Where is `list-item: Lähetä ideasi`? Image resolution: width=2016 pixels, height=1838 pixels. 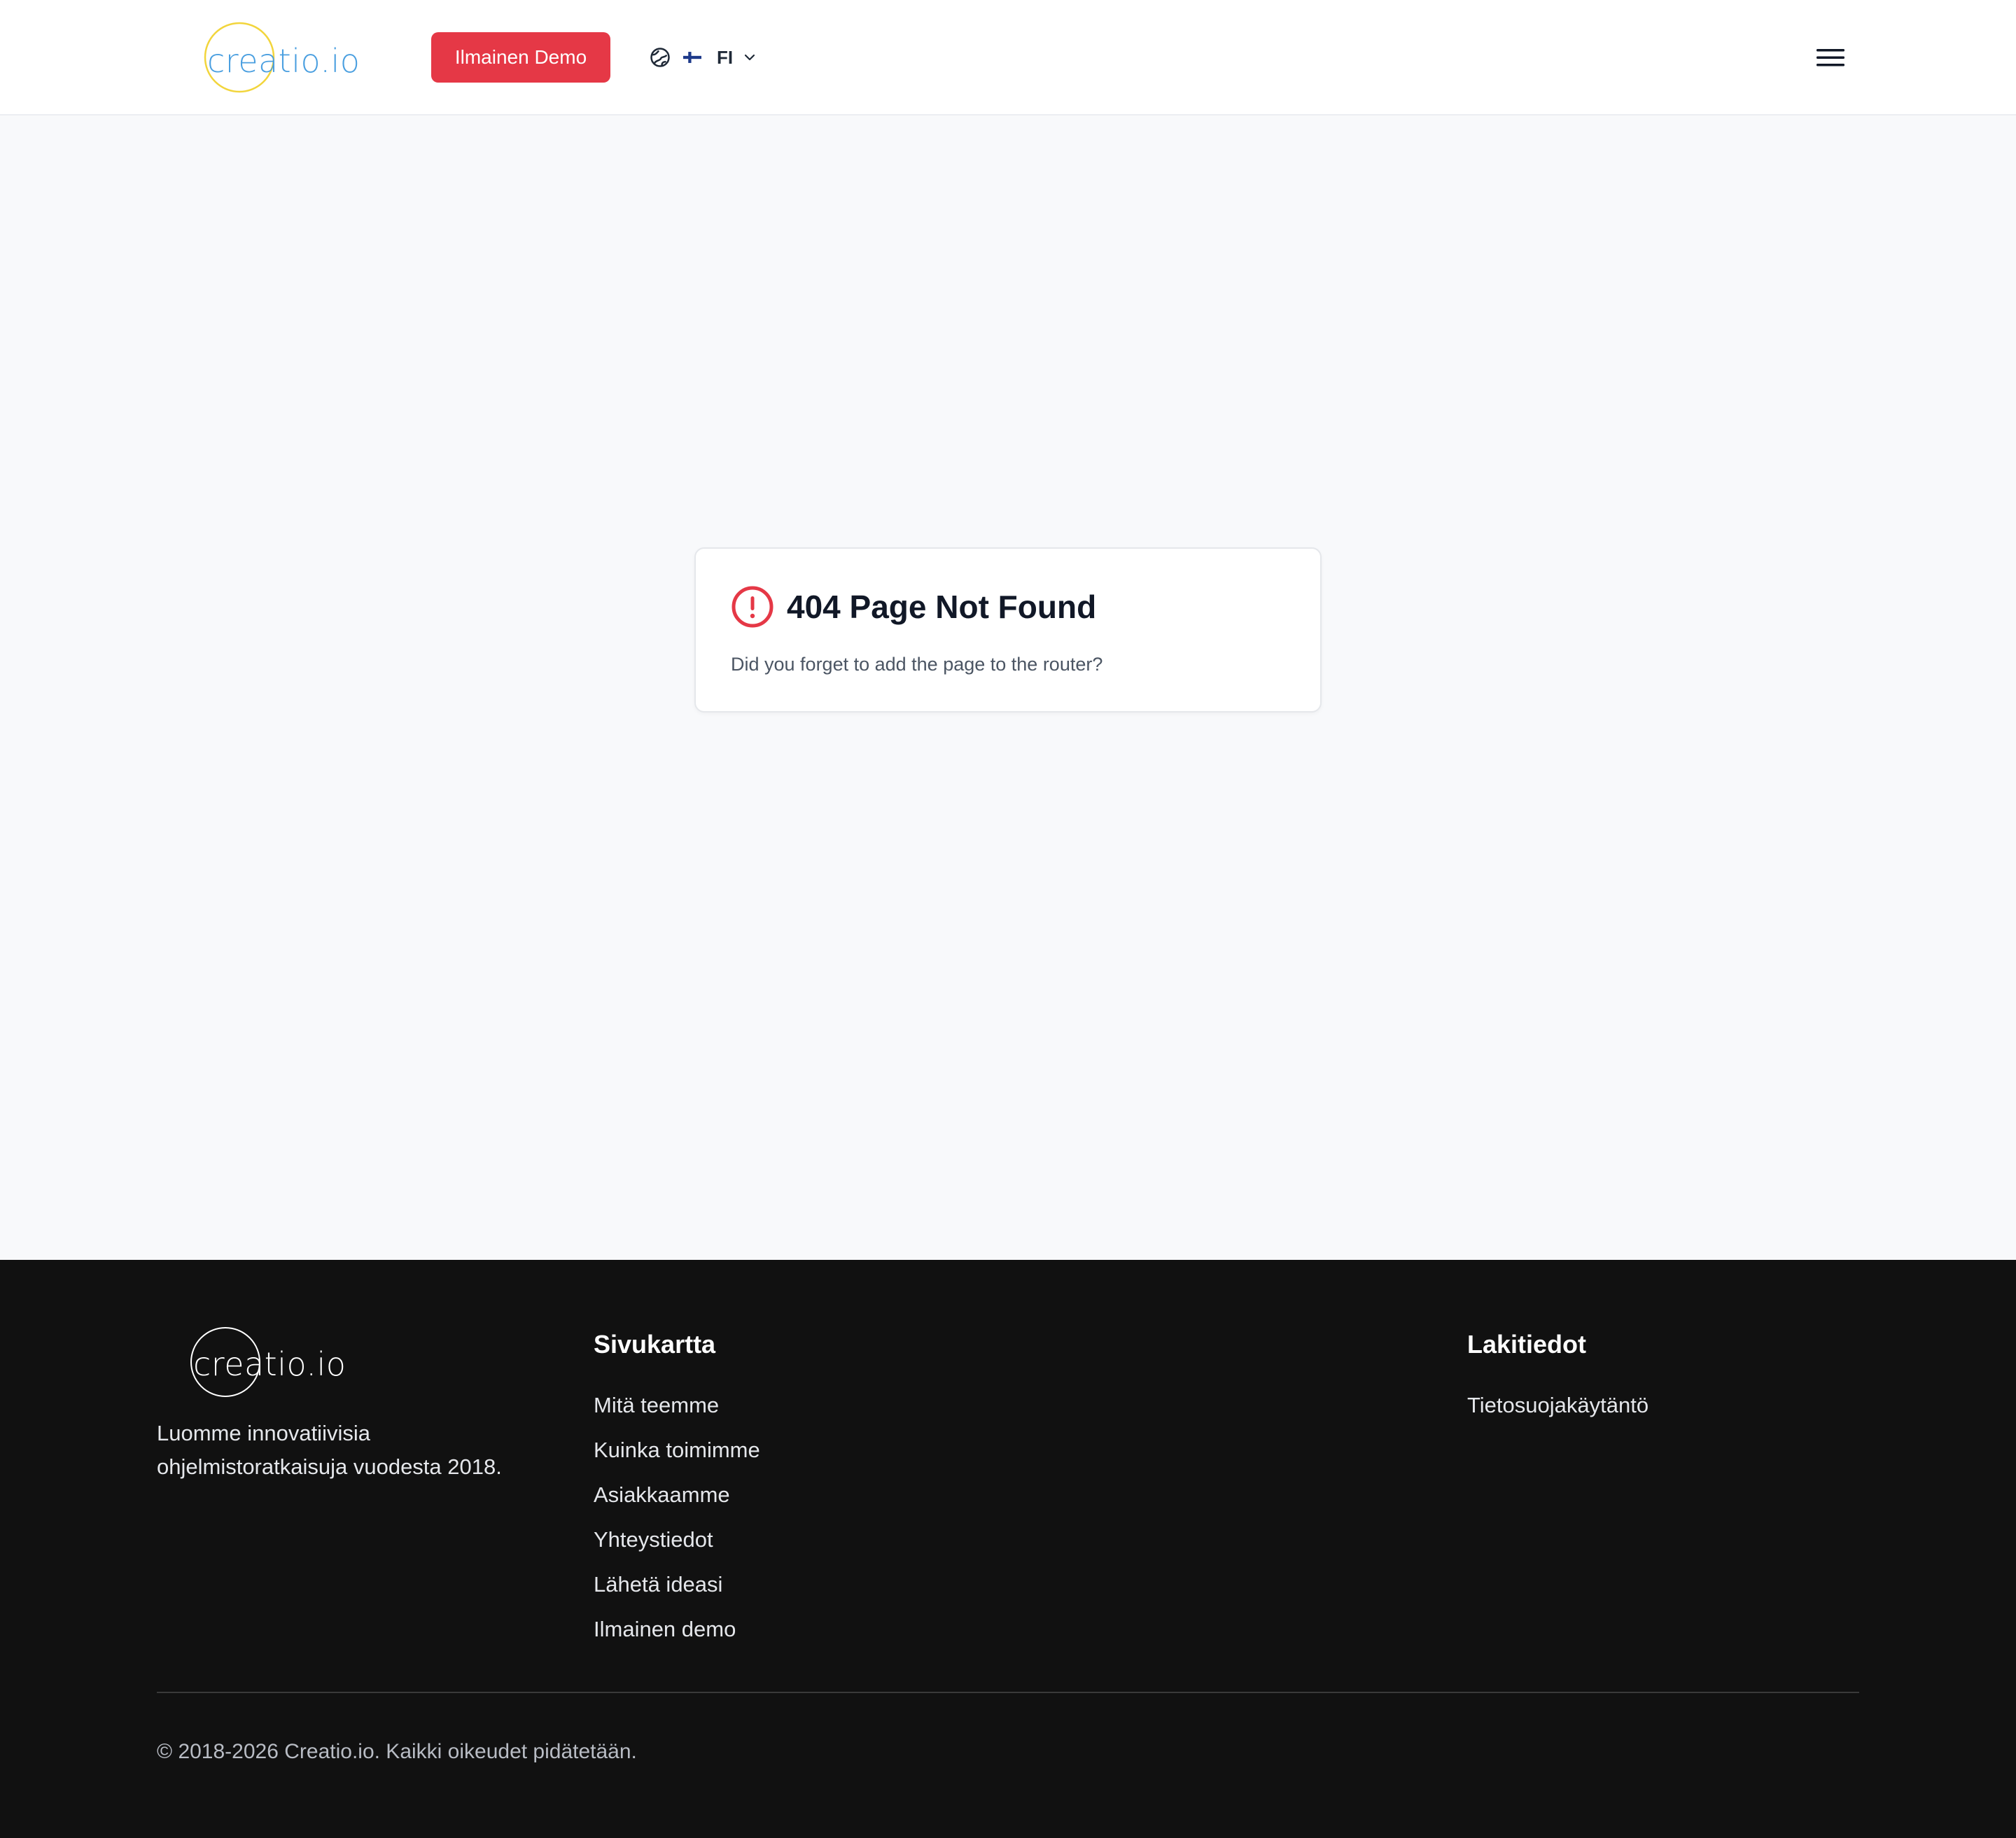
list-item: Lähetä ideasi is located at coordinates (677, 1593).